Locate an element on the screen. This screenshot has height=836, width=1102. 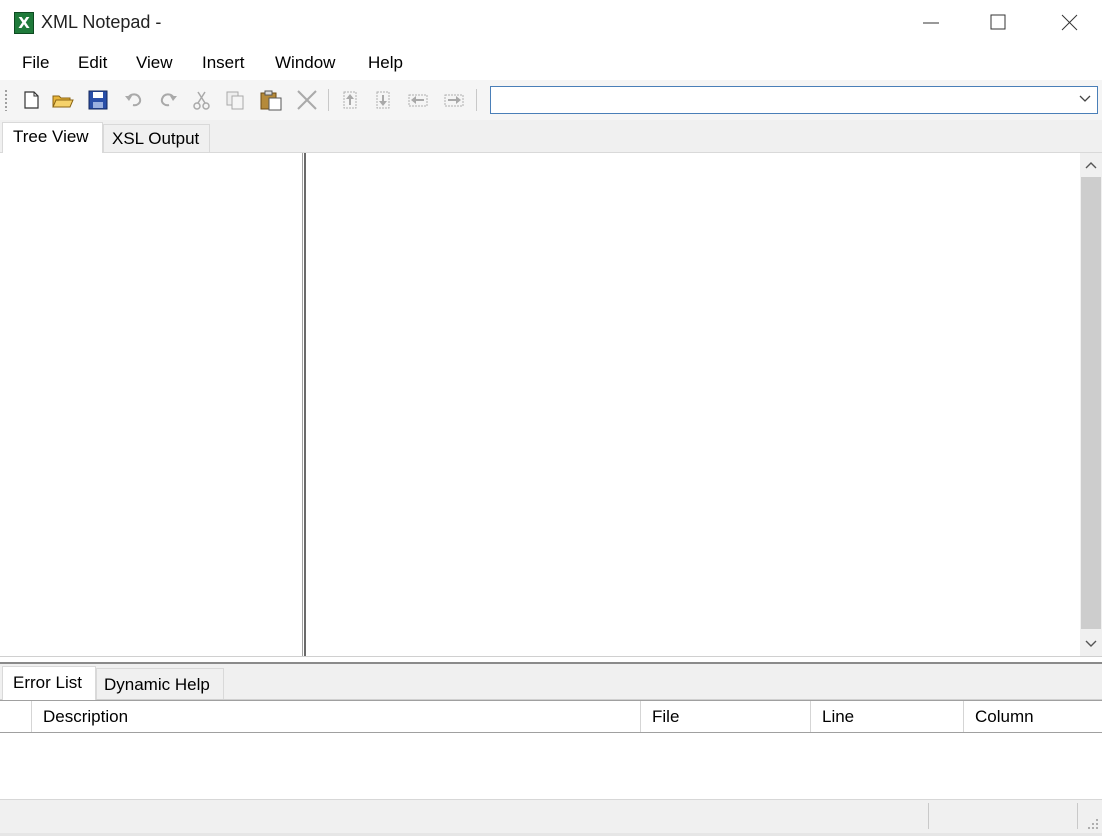
error-list-body is located at coordinates (551, 766).